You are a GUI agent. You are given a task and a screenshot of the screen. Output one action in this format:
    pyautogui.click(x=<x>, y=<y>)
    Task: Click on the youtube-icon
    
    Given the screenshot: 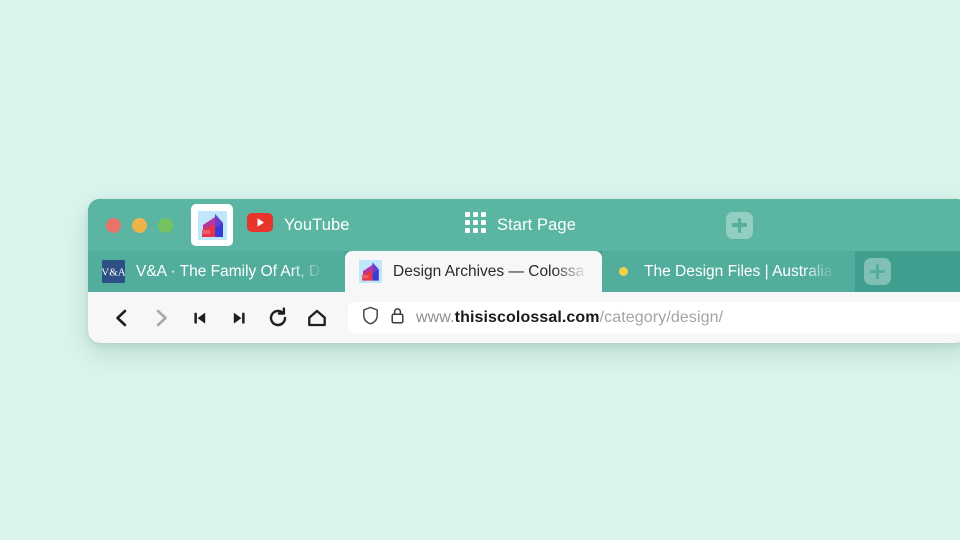 What is the action you would take?
    pyautogui.click(x=260, y=225)
    